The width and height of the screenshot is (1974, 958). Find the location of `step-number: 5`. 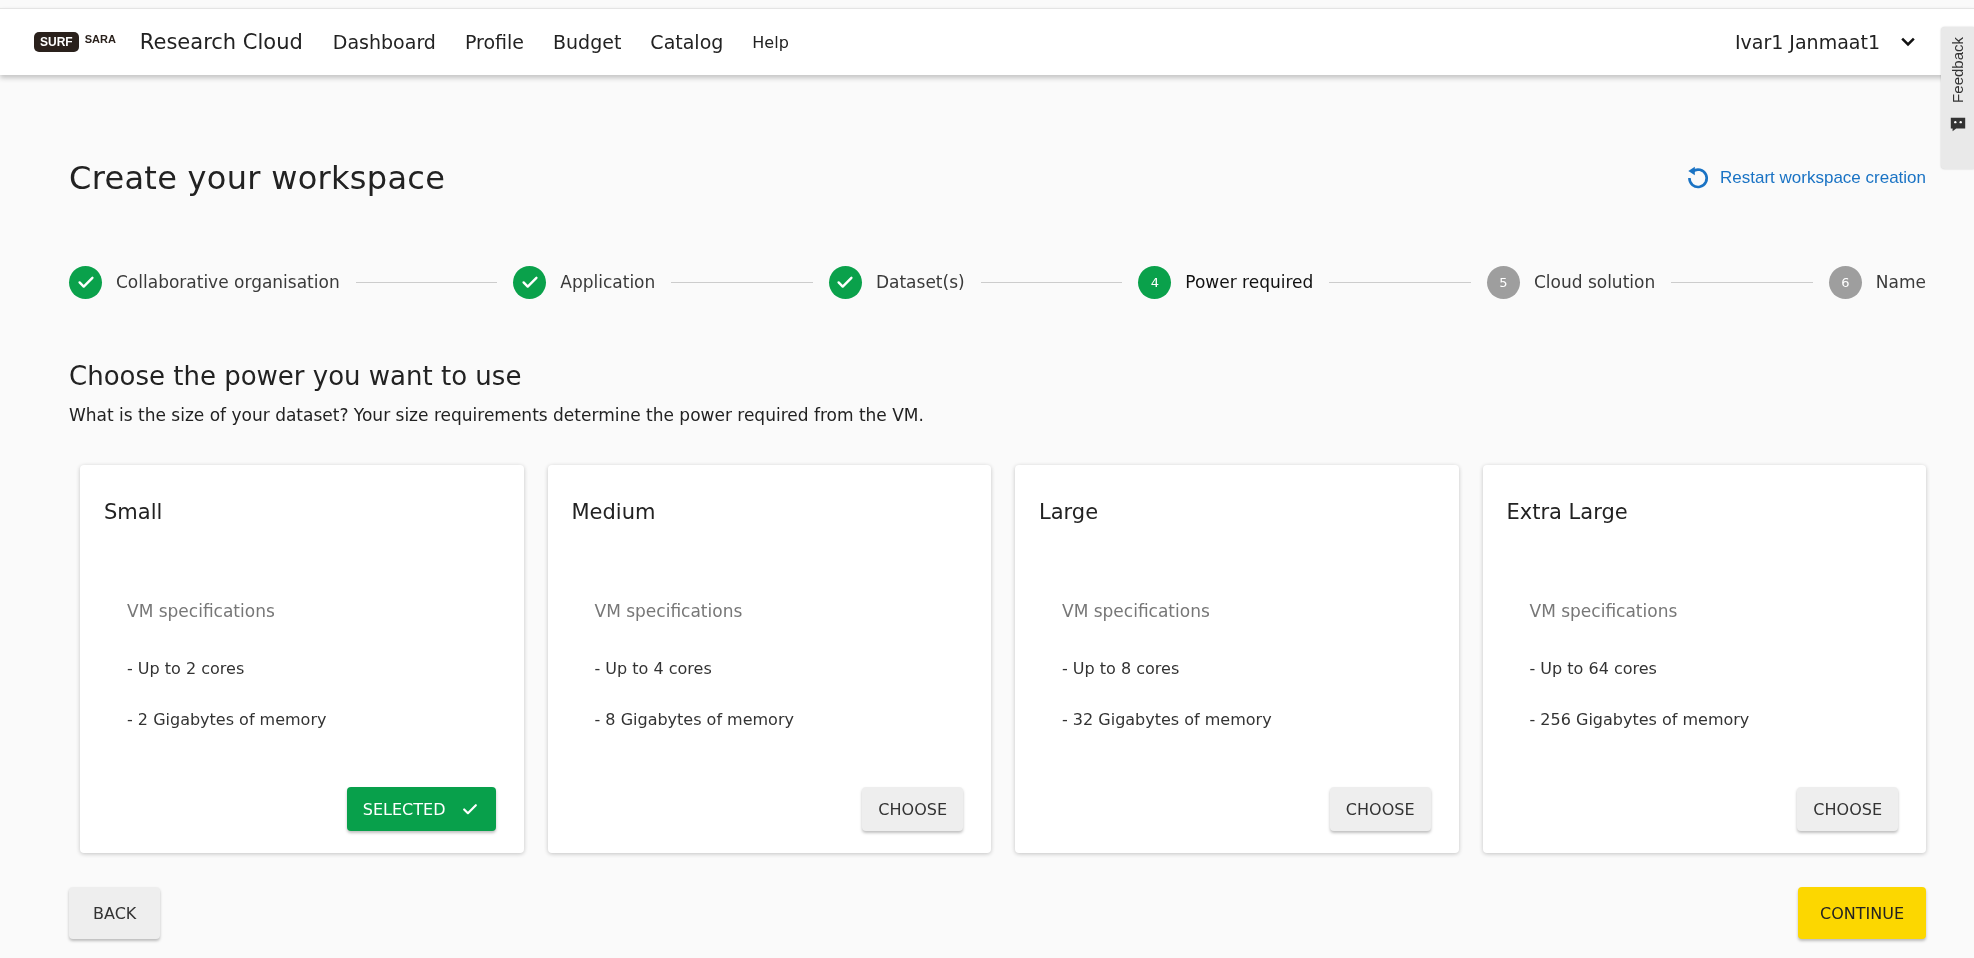

step-number: 5 is located at coordinates (1503, 282).